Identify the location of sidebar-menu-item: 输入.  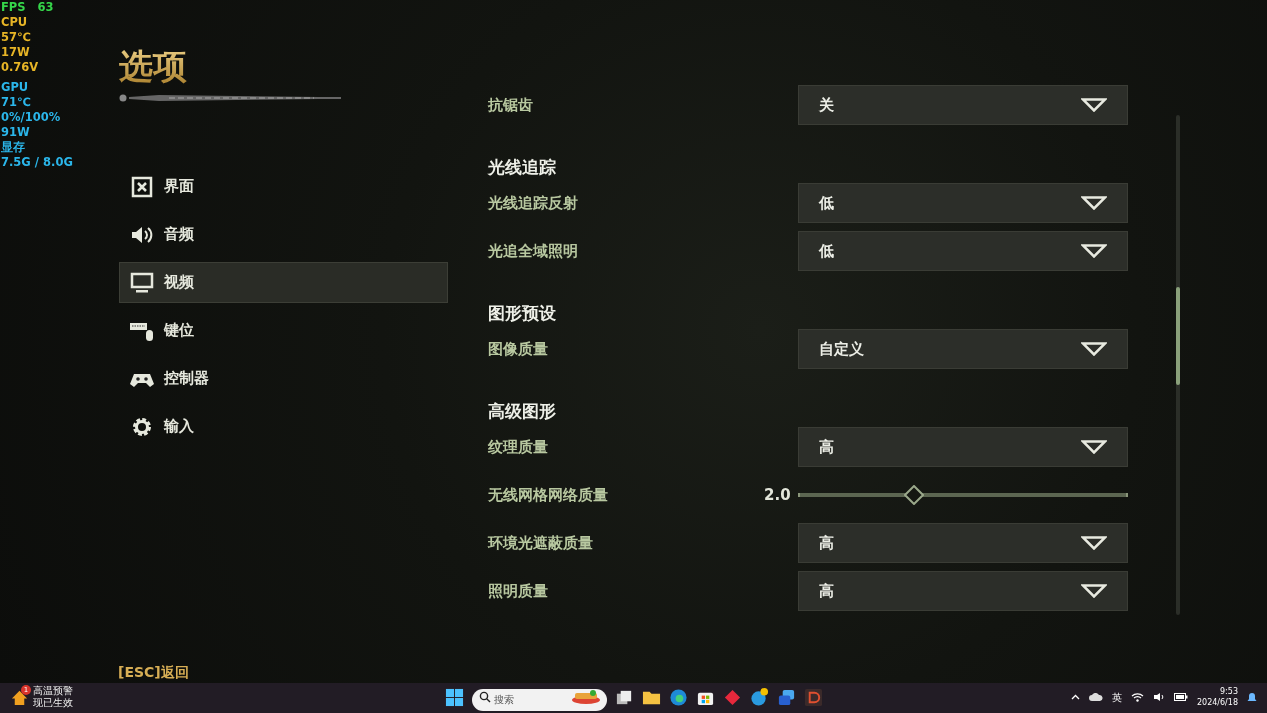
(283, 426).